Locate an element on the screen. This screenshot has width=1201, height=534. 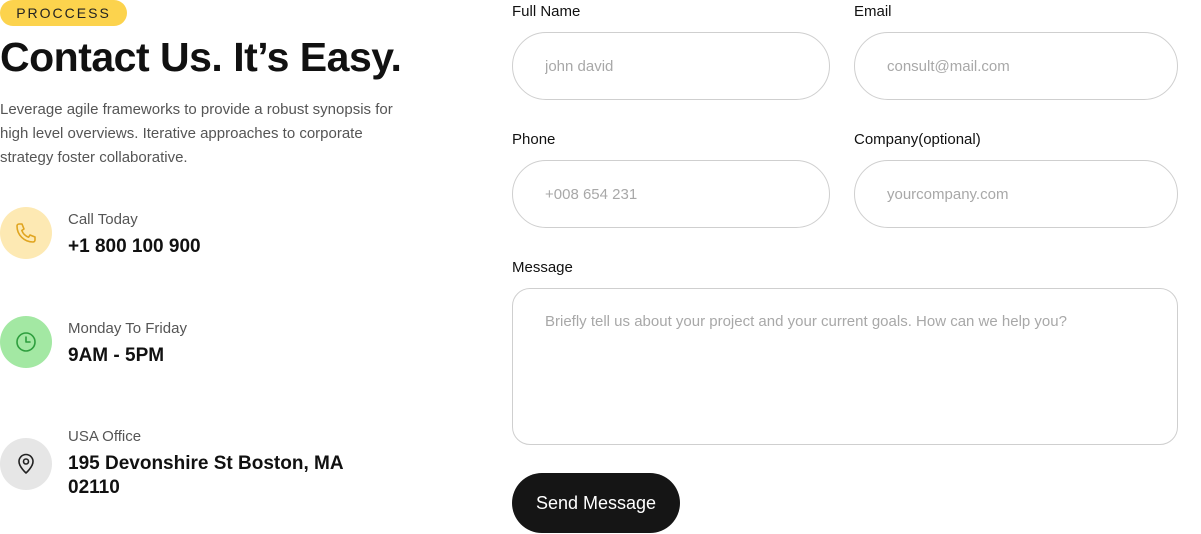
map-pin-icon is located at coordinates (26, 464).